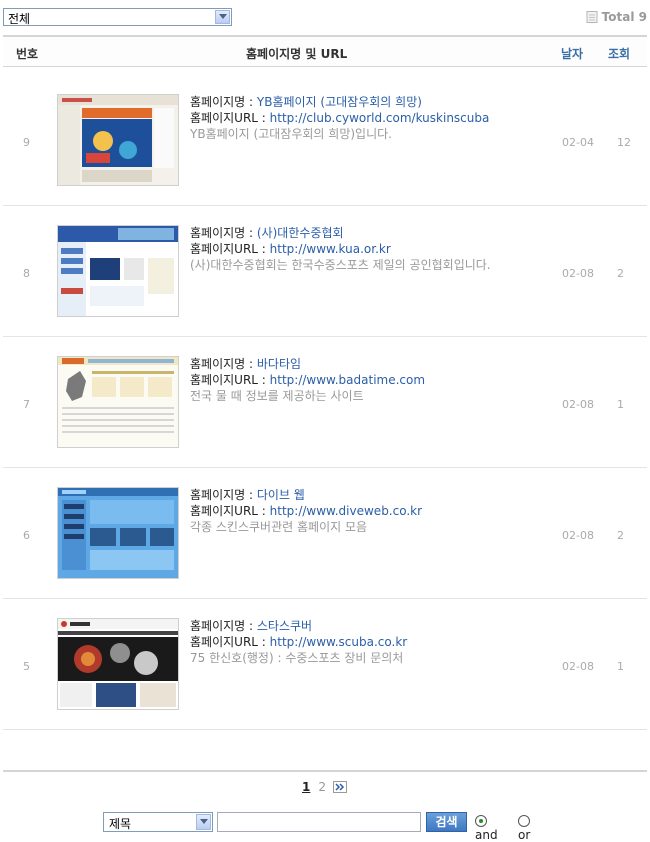  Describe the element at coordinates (26, 666) in the screenshot. I see `row-number: 5` at that location.